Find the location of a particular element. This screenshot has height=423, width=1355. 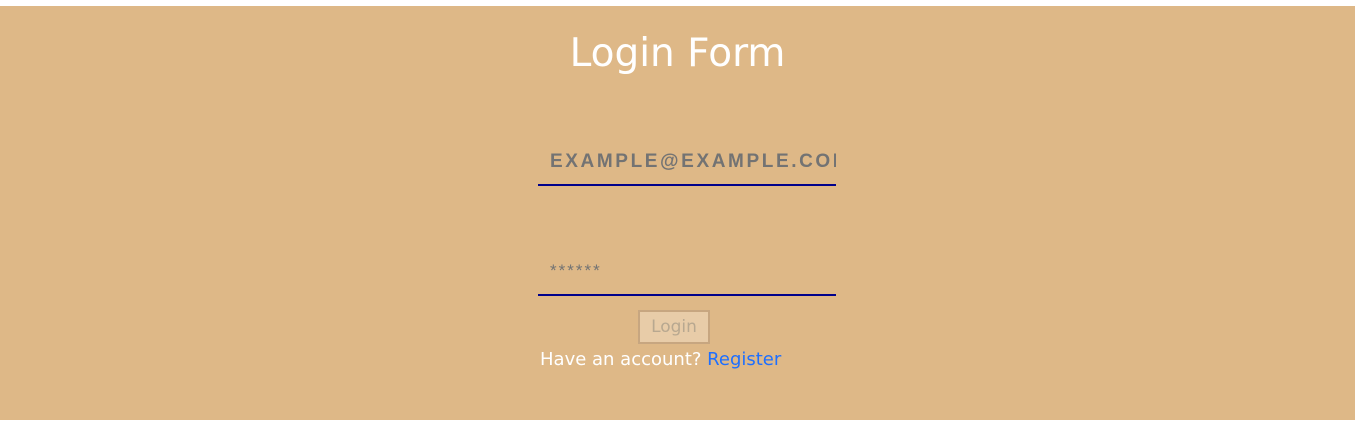

password-field is located at coordinates (687, 272).